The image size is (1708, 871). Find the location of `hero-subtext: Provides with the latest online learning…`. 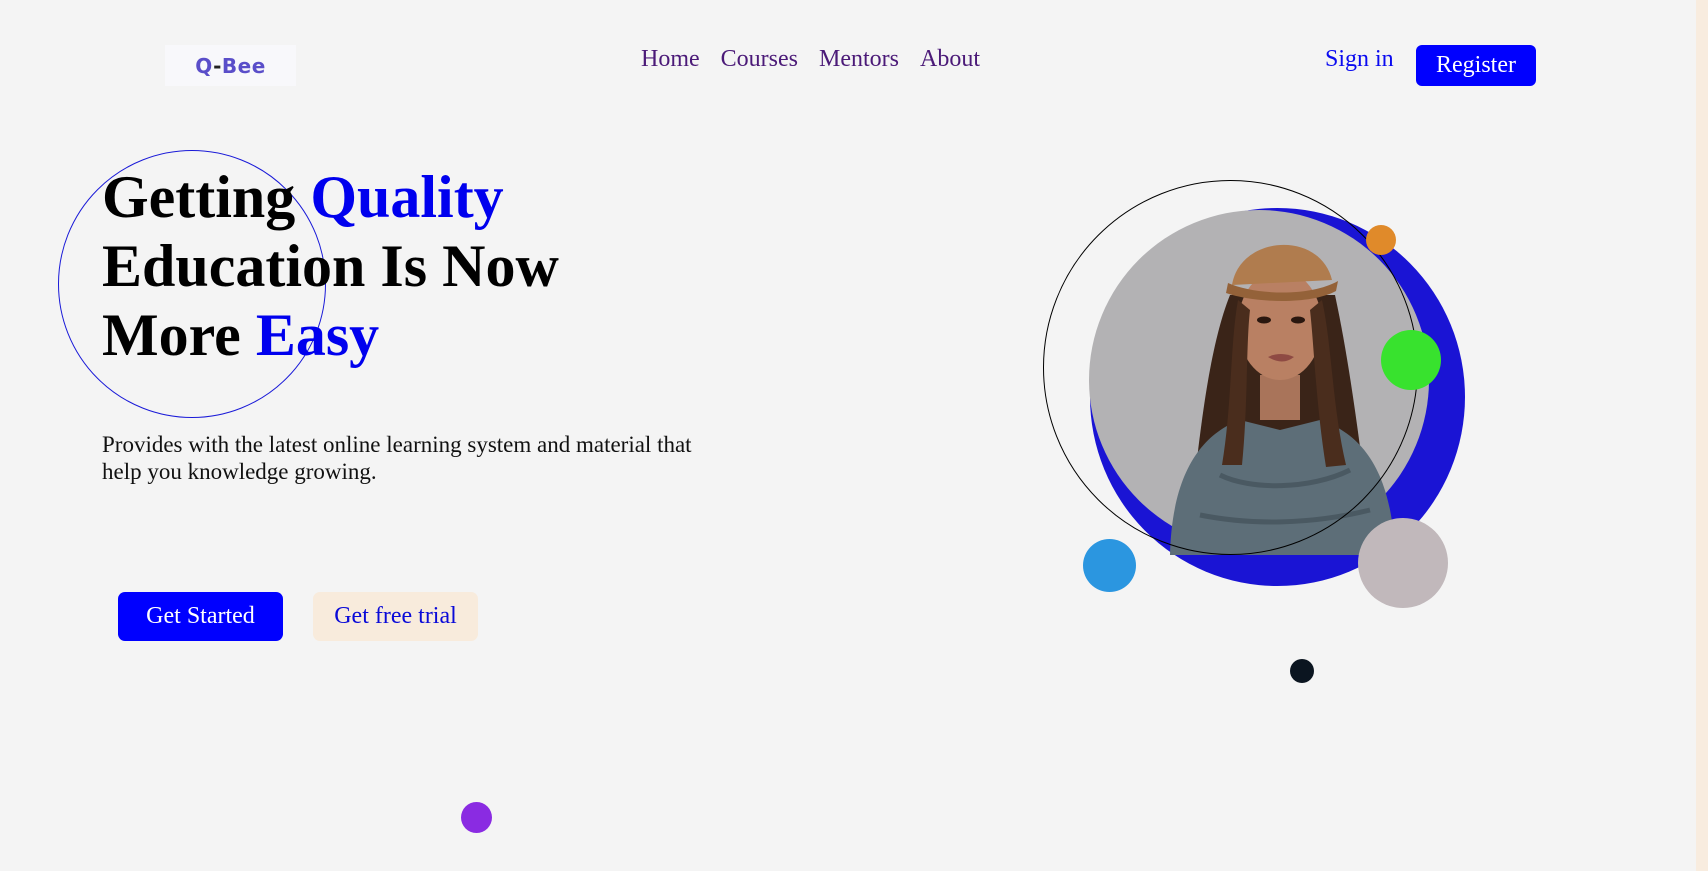

hero-subtext: Provides with the latest online learning… is located at coordinates (397, 458).